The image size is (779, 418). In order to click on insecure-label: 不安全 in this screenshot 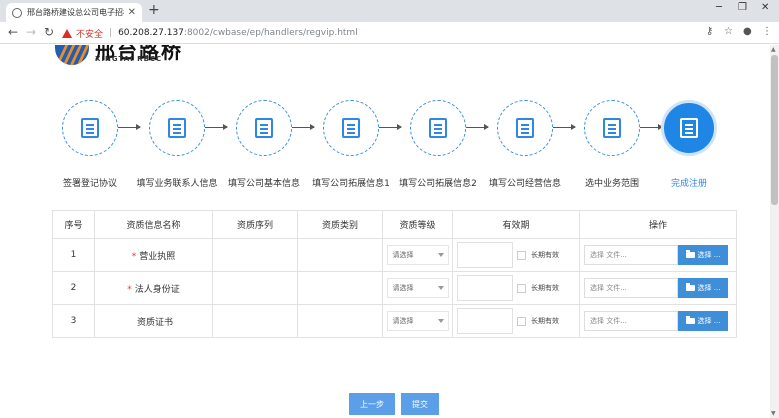, I will do `click(90, 34)`.